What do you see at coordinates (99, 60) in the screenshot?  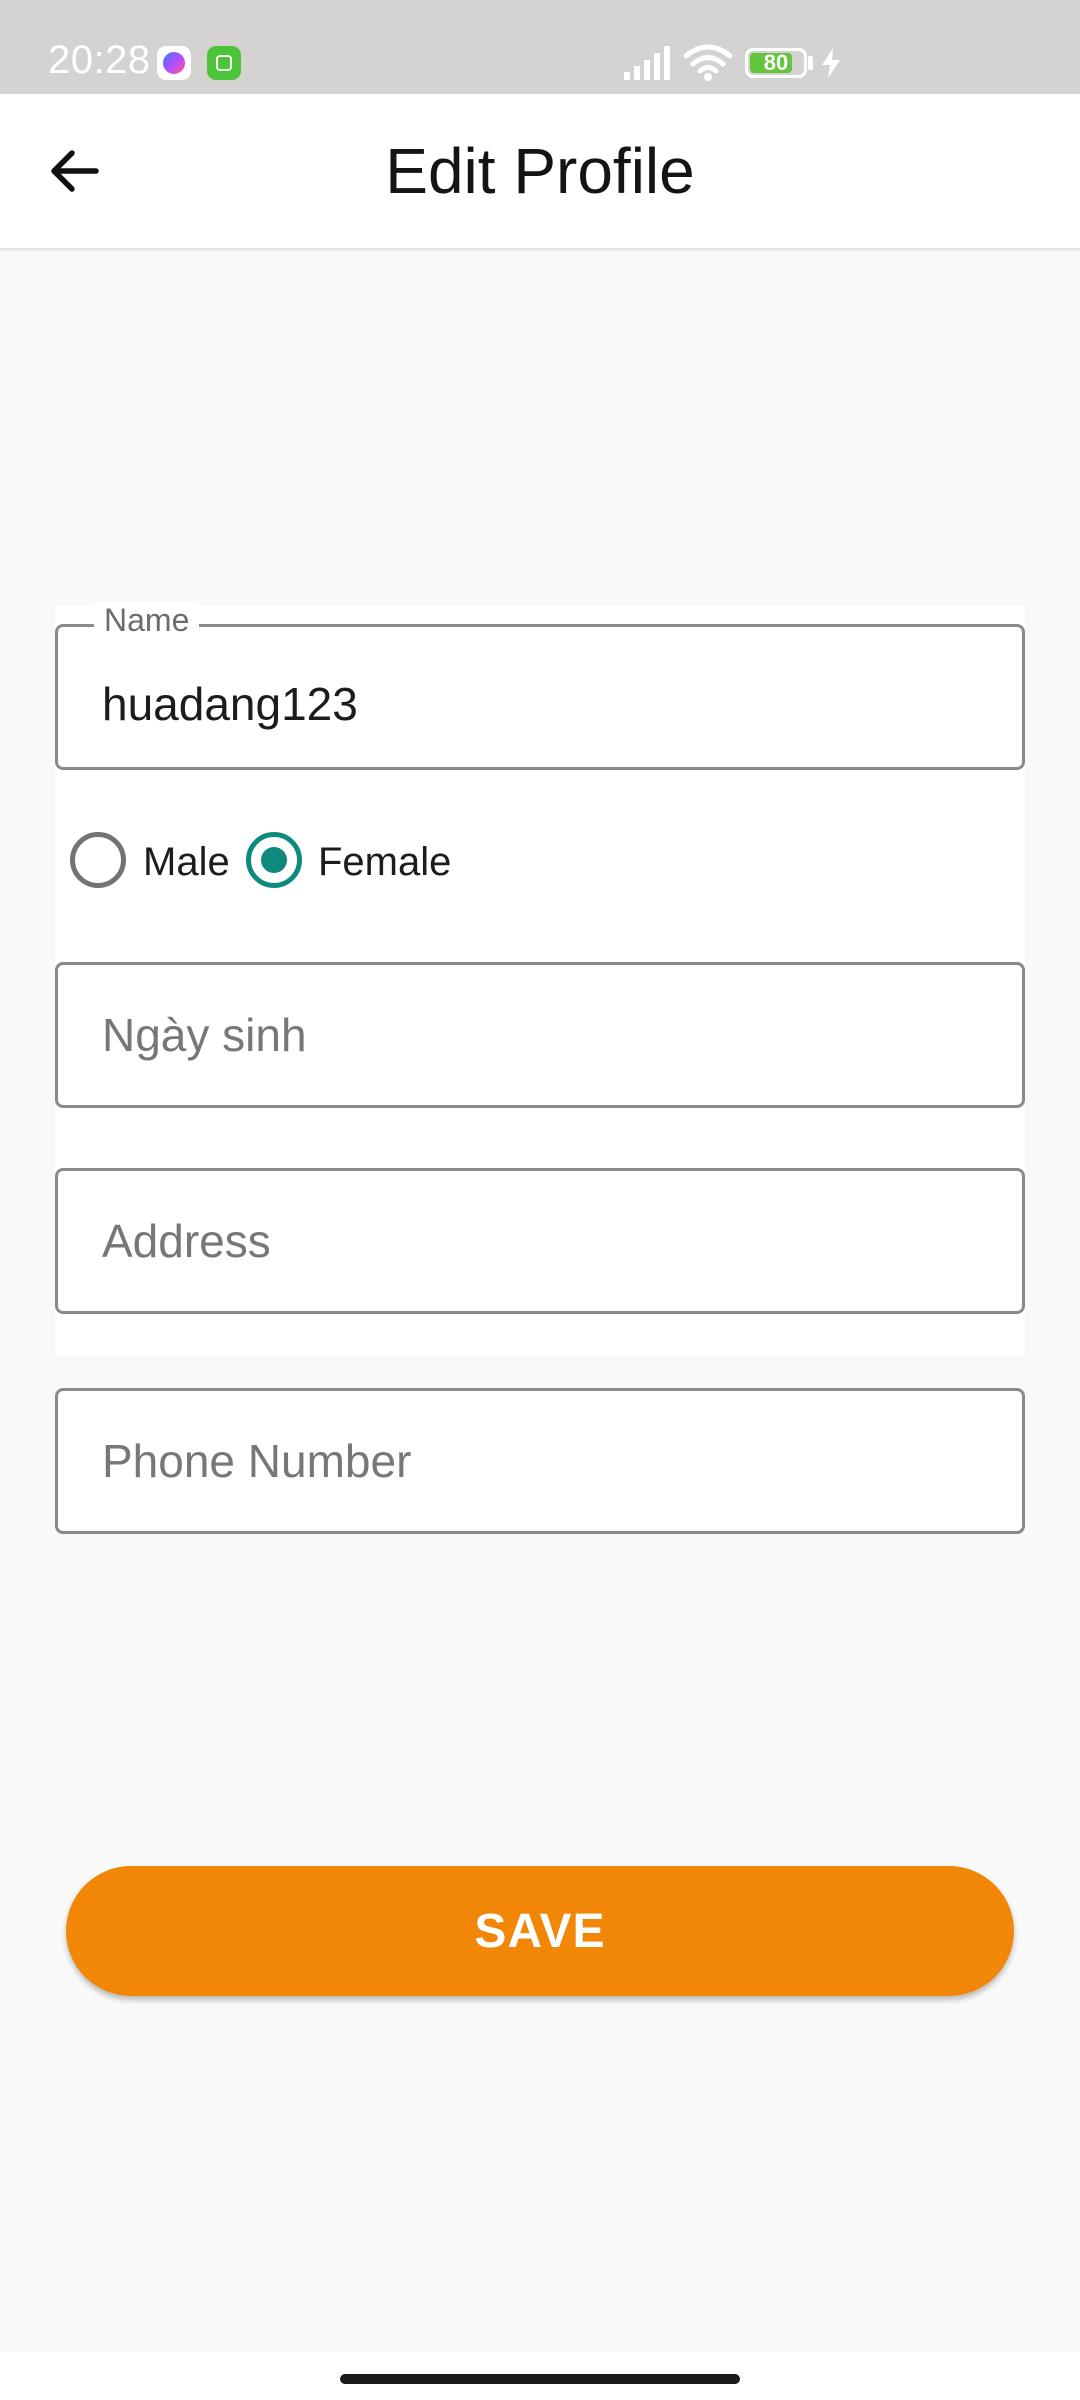 I see `status-time: 20:28` at bounding box center [99, 60].